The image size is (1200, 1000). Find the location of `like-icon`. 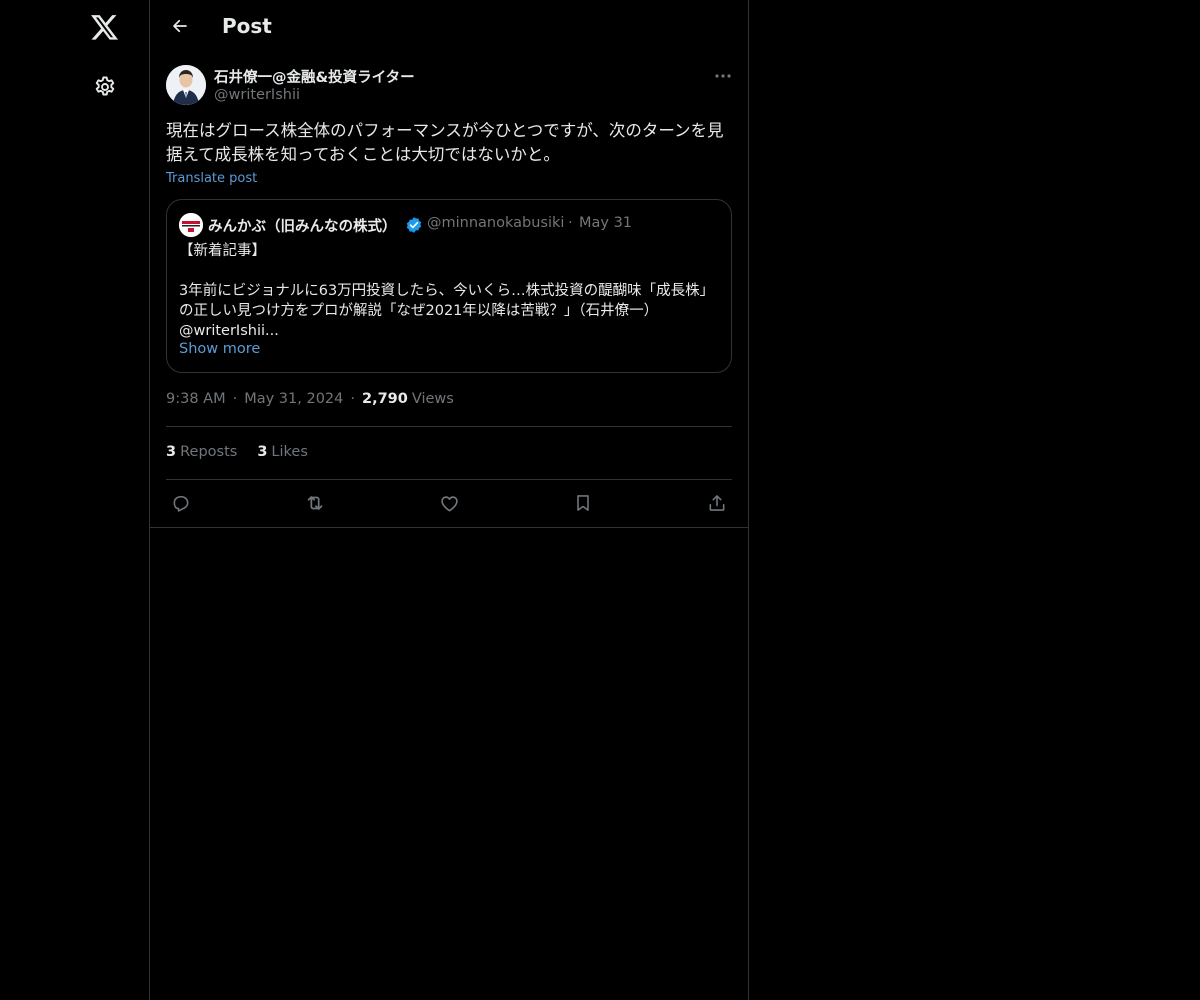

like-icon is located at coordinates (449, 503).